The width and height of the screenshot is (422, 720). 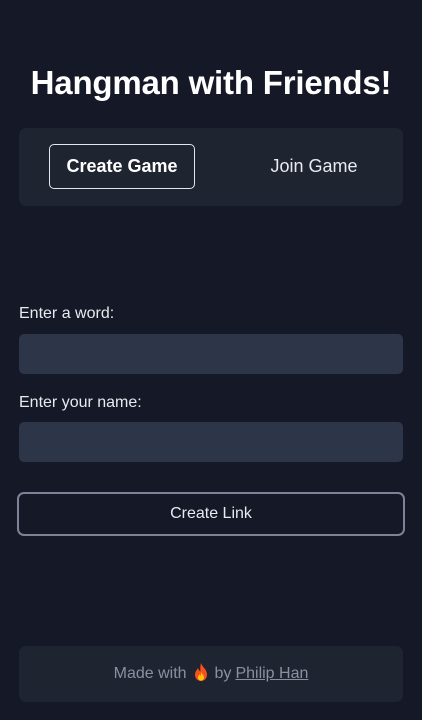 I want to click on word-label: Enter a word:, so click(x=67, y=313).